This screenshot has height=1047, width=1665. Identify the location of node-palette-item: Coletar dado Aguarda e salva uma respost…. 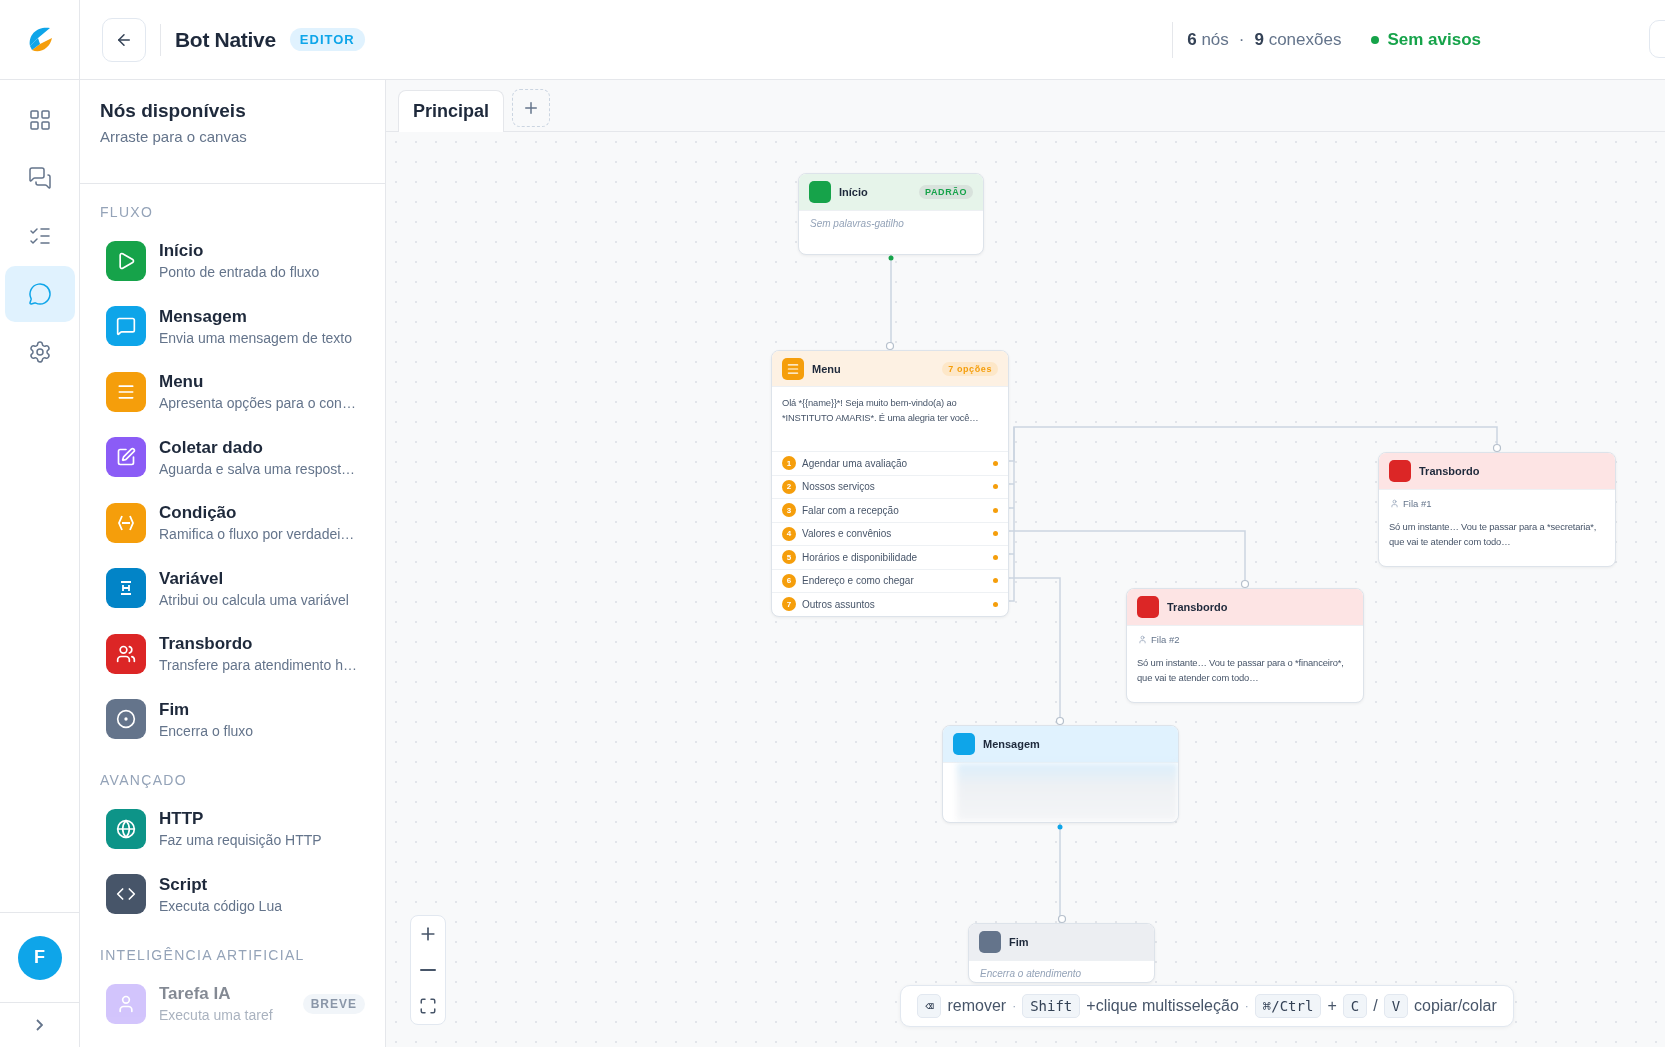
(232, 457).